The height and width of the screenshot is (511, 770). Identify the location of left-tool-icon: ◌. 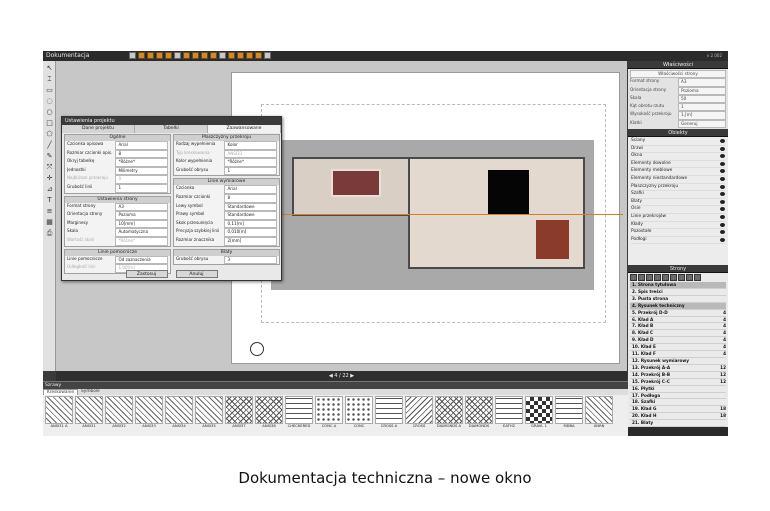
(49, 101).